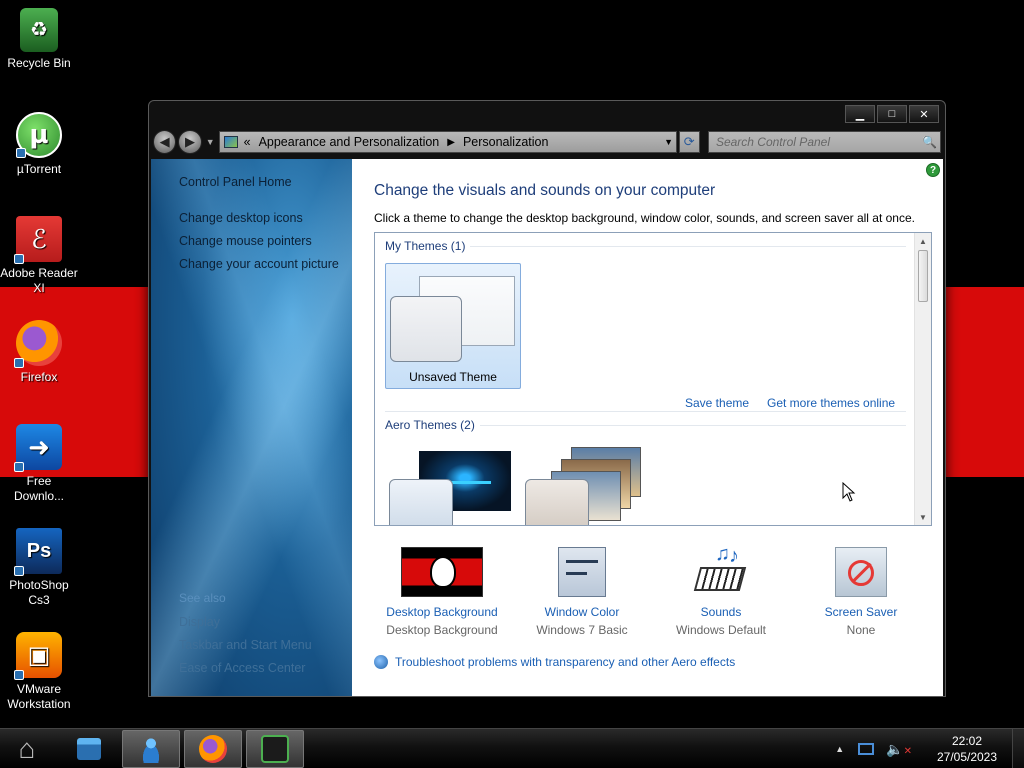  I want to click on screen-saver-setting: Screen Saver None, so click(861, 593).